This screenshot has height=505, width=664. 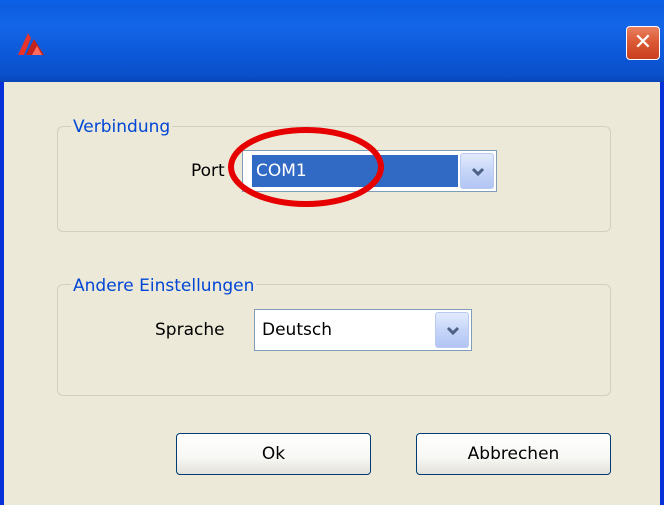 What do you see at coordinates (190, 330) in the screenshot?
I see `language-label: Sprache` at bounding box center [190, 330].